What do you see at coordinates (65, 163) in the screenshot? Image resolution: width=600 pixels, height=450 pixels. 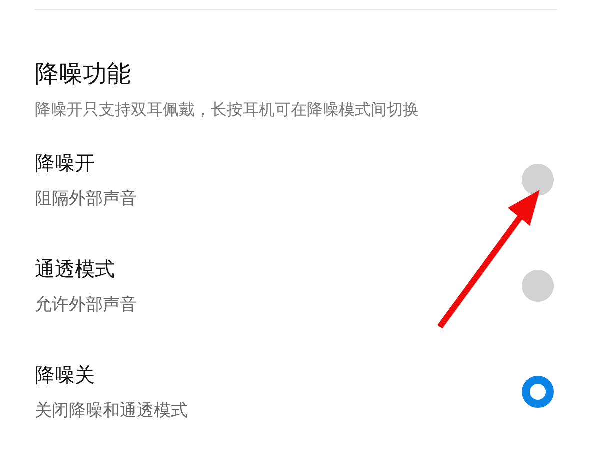 I see `option-label: 降噪开` at bounding box center [65, 163].